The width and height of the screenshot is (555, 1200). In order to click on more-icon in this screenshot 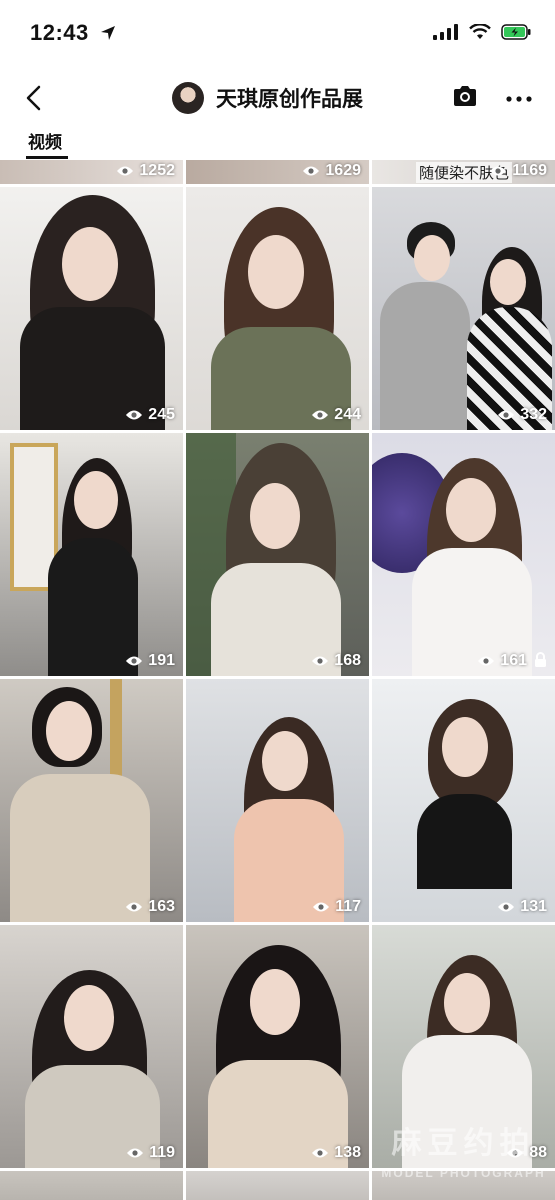, I will do `click(519, 99)`.